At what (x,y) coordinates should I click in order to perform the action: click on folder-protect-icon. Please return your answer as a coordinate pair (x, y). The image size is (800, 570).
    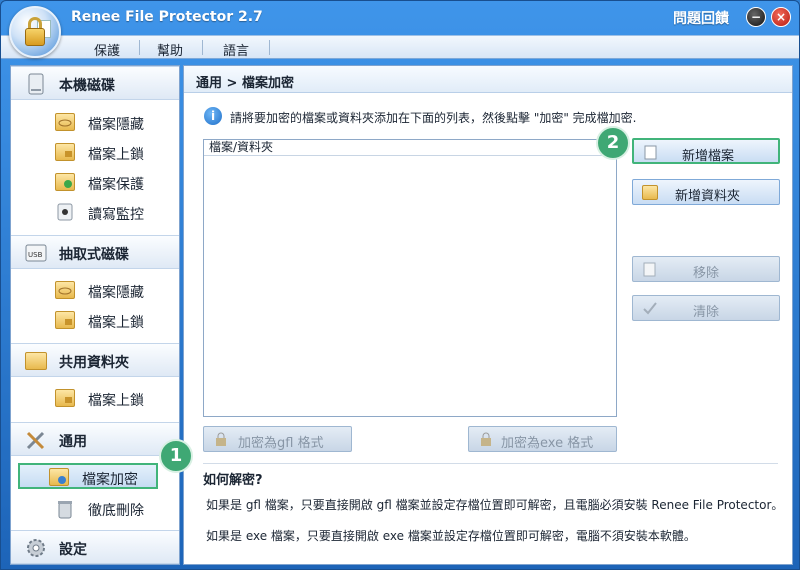
    Looking at the image, I should click on (65, 182).